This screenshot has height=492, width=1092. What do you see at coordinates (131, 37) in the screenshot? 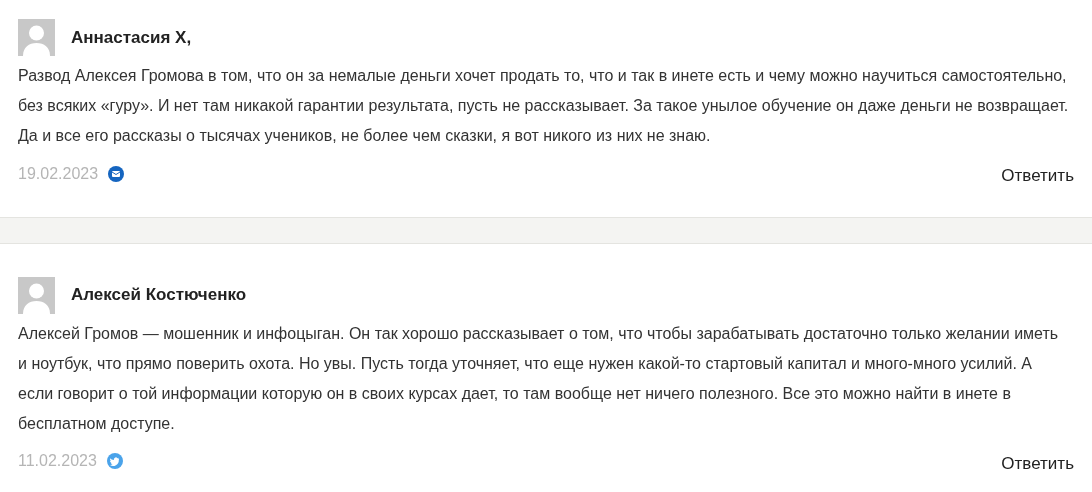
I see `author-name: Аннастасия Х,` at bounding box center [131, 37].